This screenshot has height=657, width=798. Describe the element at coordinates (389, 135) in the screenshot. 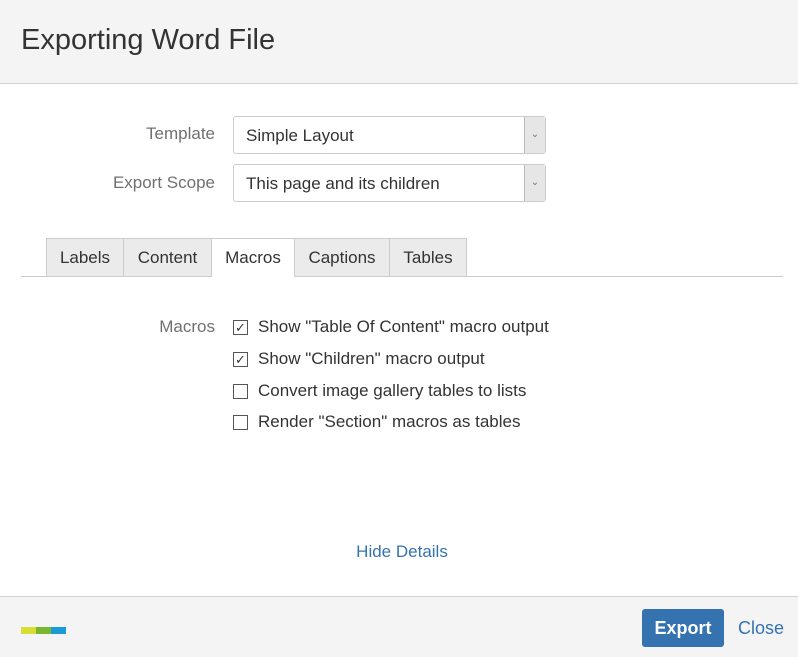

I see `template-select: Simple Layout ⌄` at that location.